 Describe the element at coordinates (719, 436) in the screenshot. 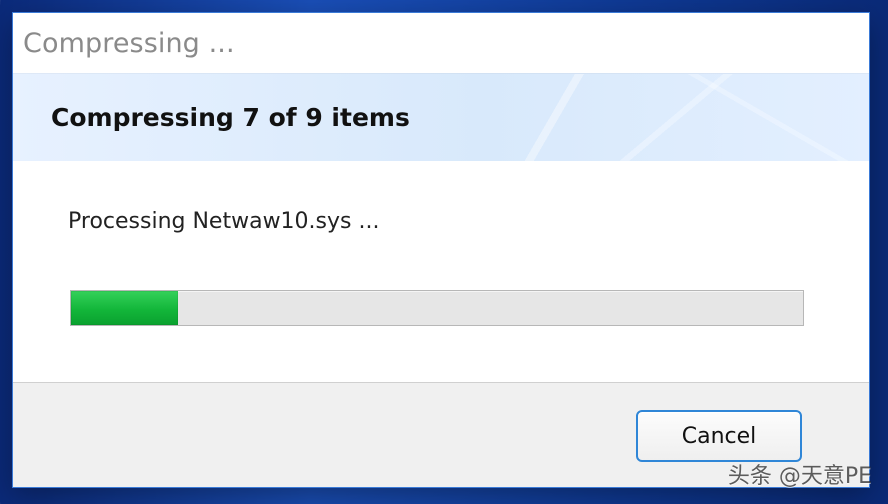

I see `cancel-button: Cancel` at that location.